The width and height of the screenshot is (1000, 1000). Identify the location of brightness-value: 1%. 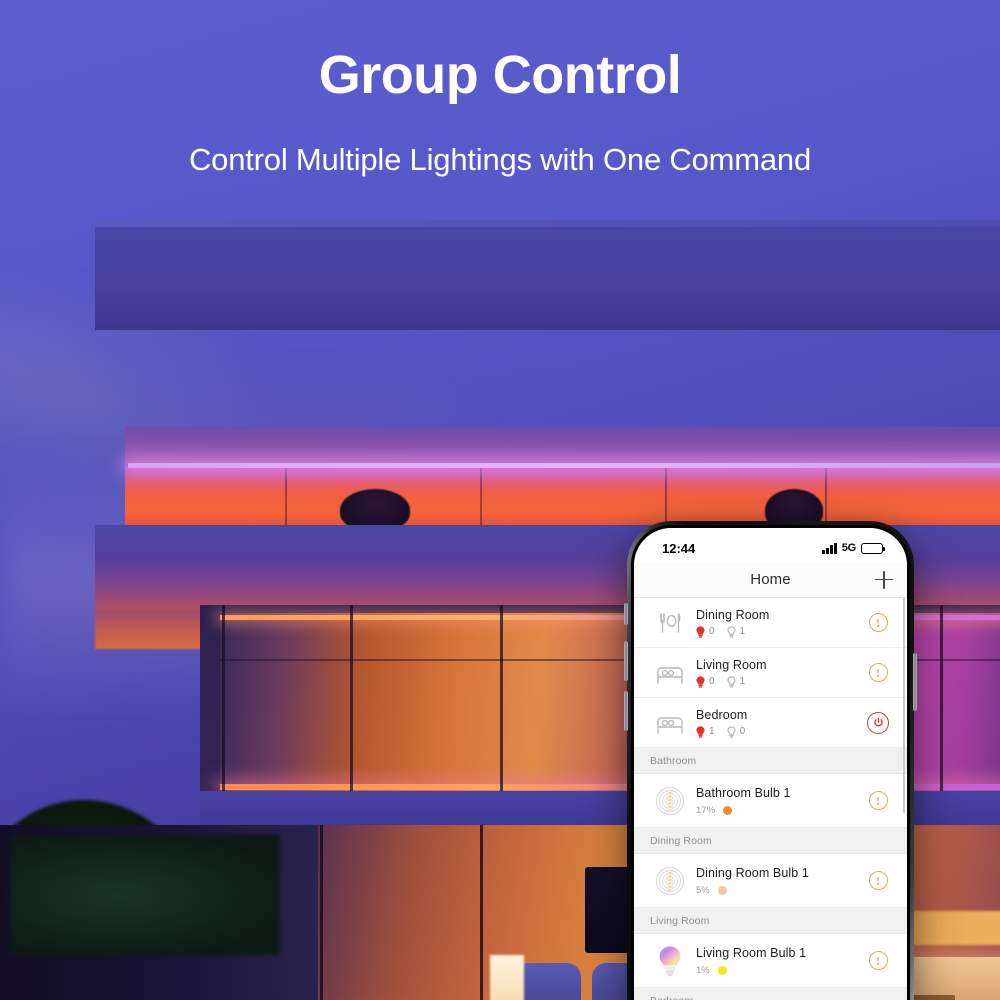
(703, 970).